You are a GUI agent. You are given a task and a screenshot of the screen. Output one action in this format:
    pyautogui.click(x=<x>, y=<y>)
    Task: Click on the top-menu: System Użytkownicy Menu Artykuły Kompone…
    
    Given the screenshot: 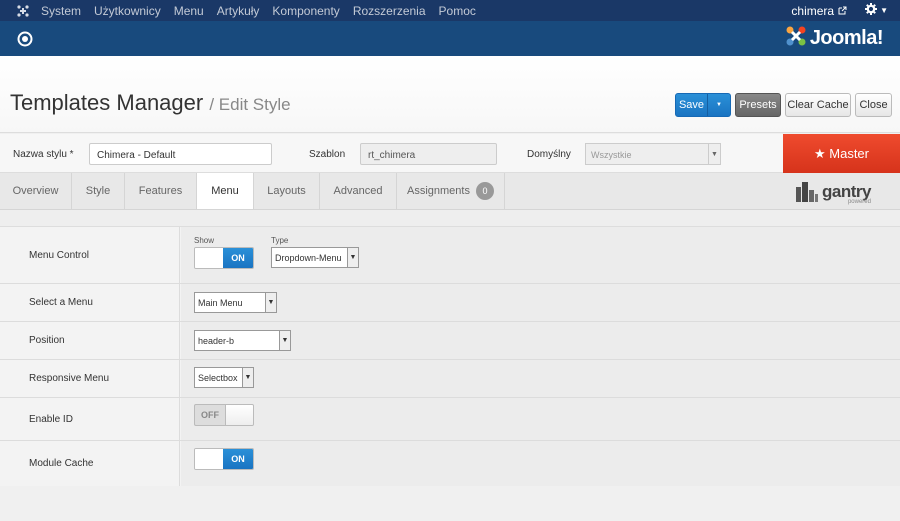 What is the action you would take?
    pyautogui.click(x=265, y=11)
    